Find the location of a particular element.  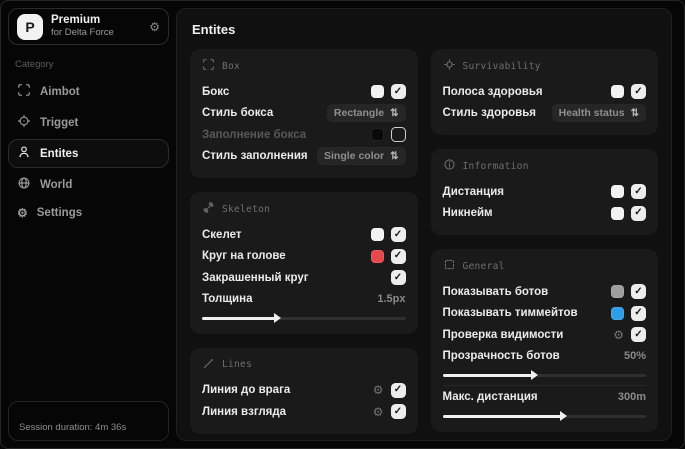

page-title: Entites is located at coordinates (214, 29).